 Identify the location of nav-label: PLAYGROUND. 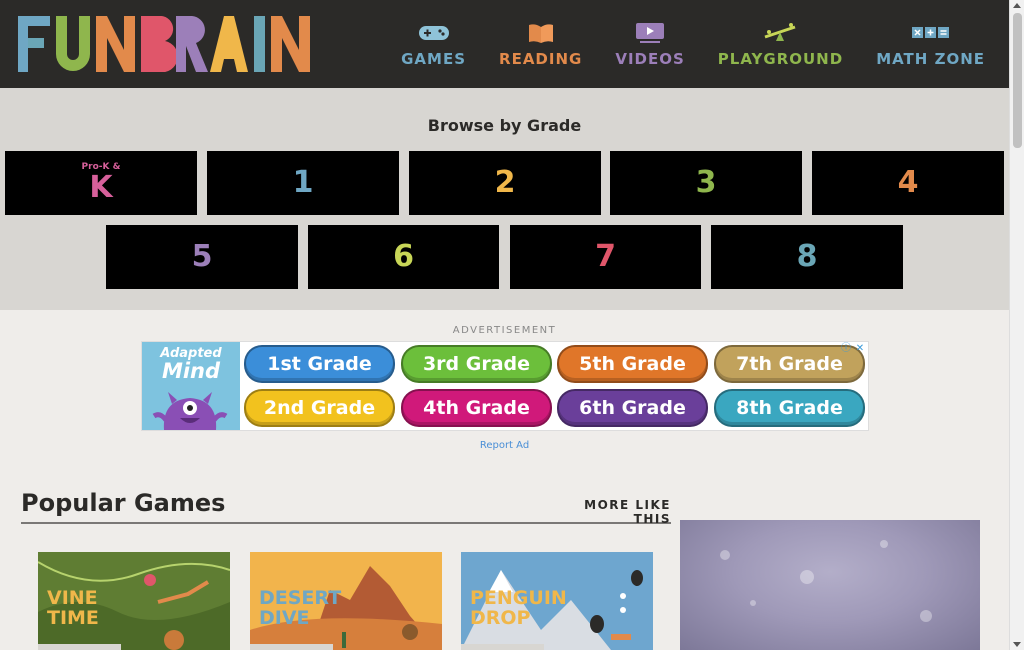
(780, 59).